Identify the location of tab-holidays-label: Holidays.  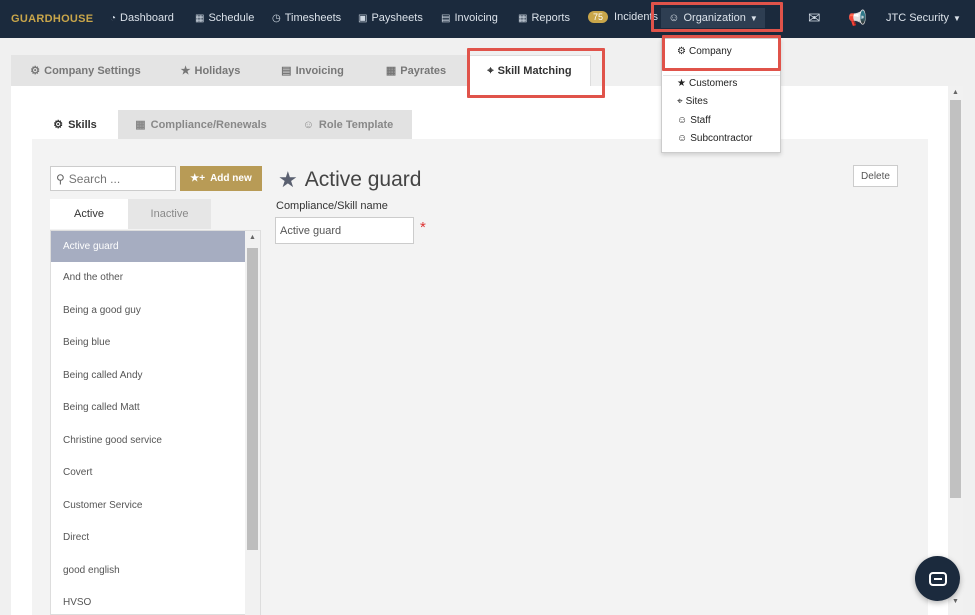
(217, 70).